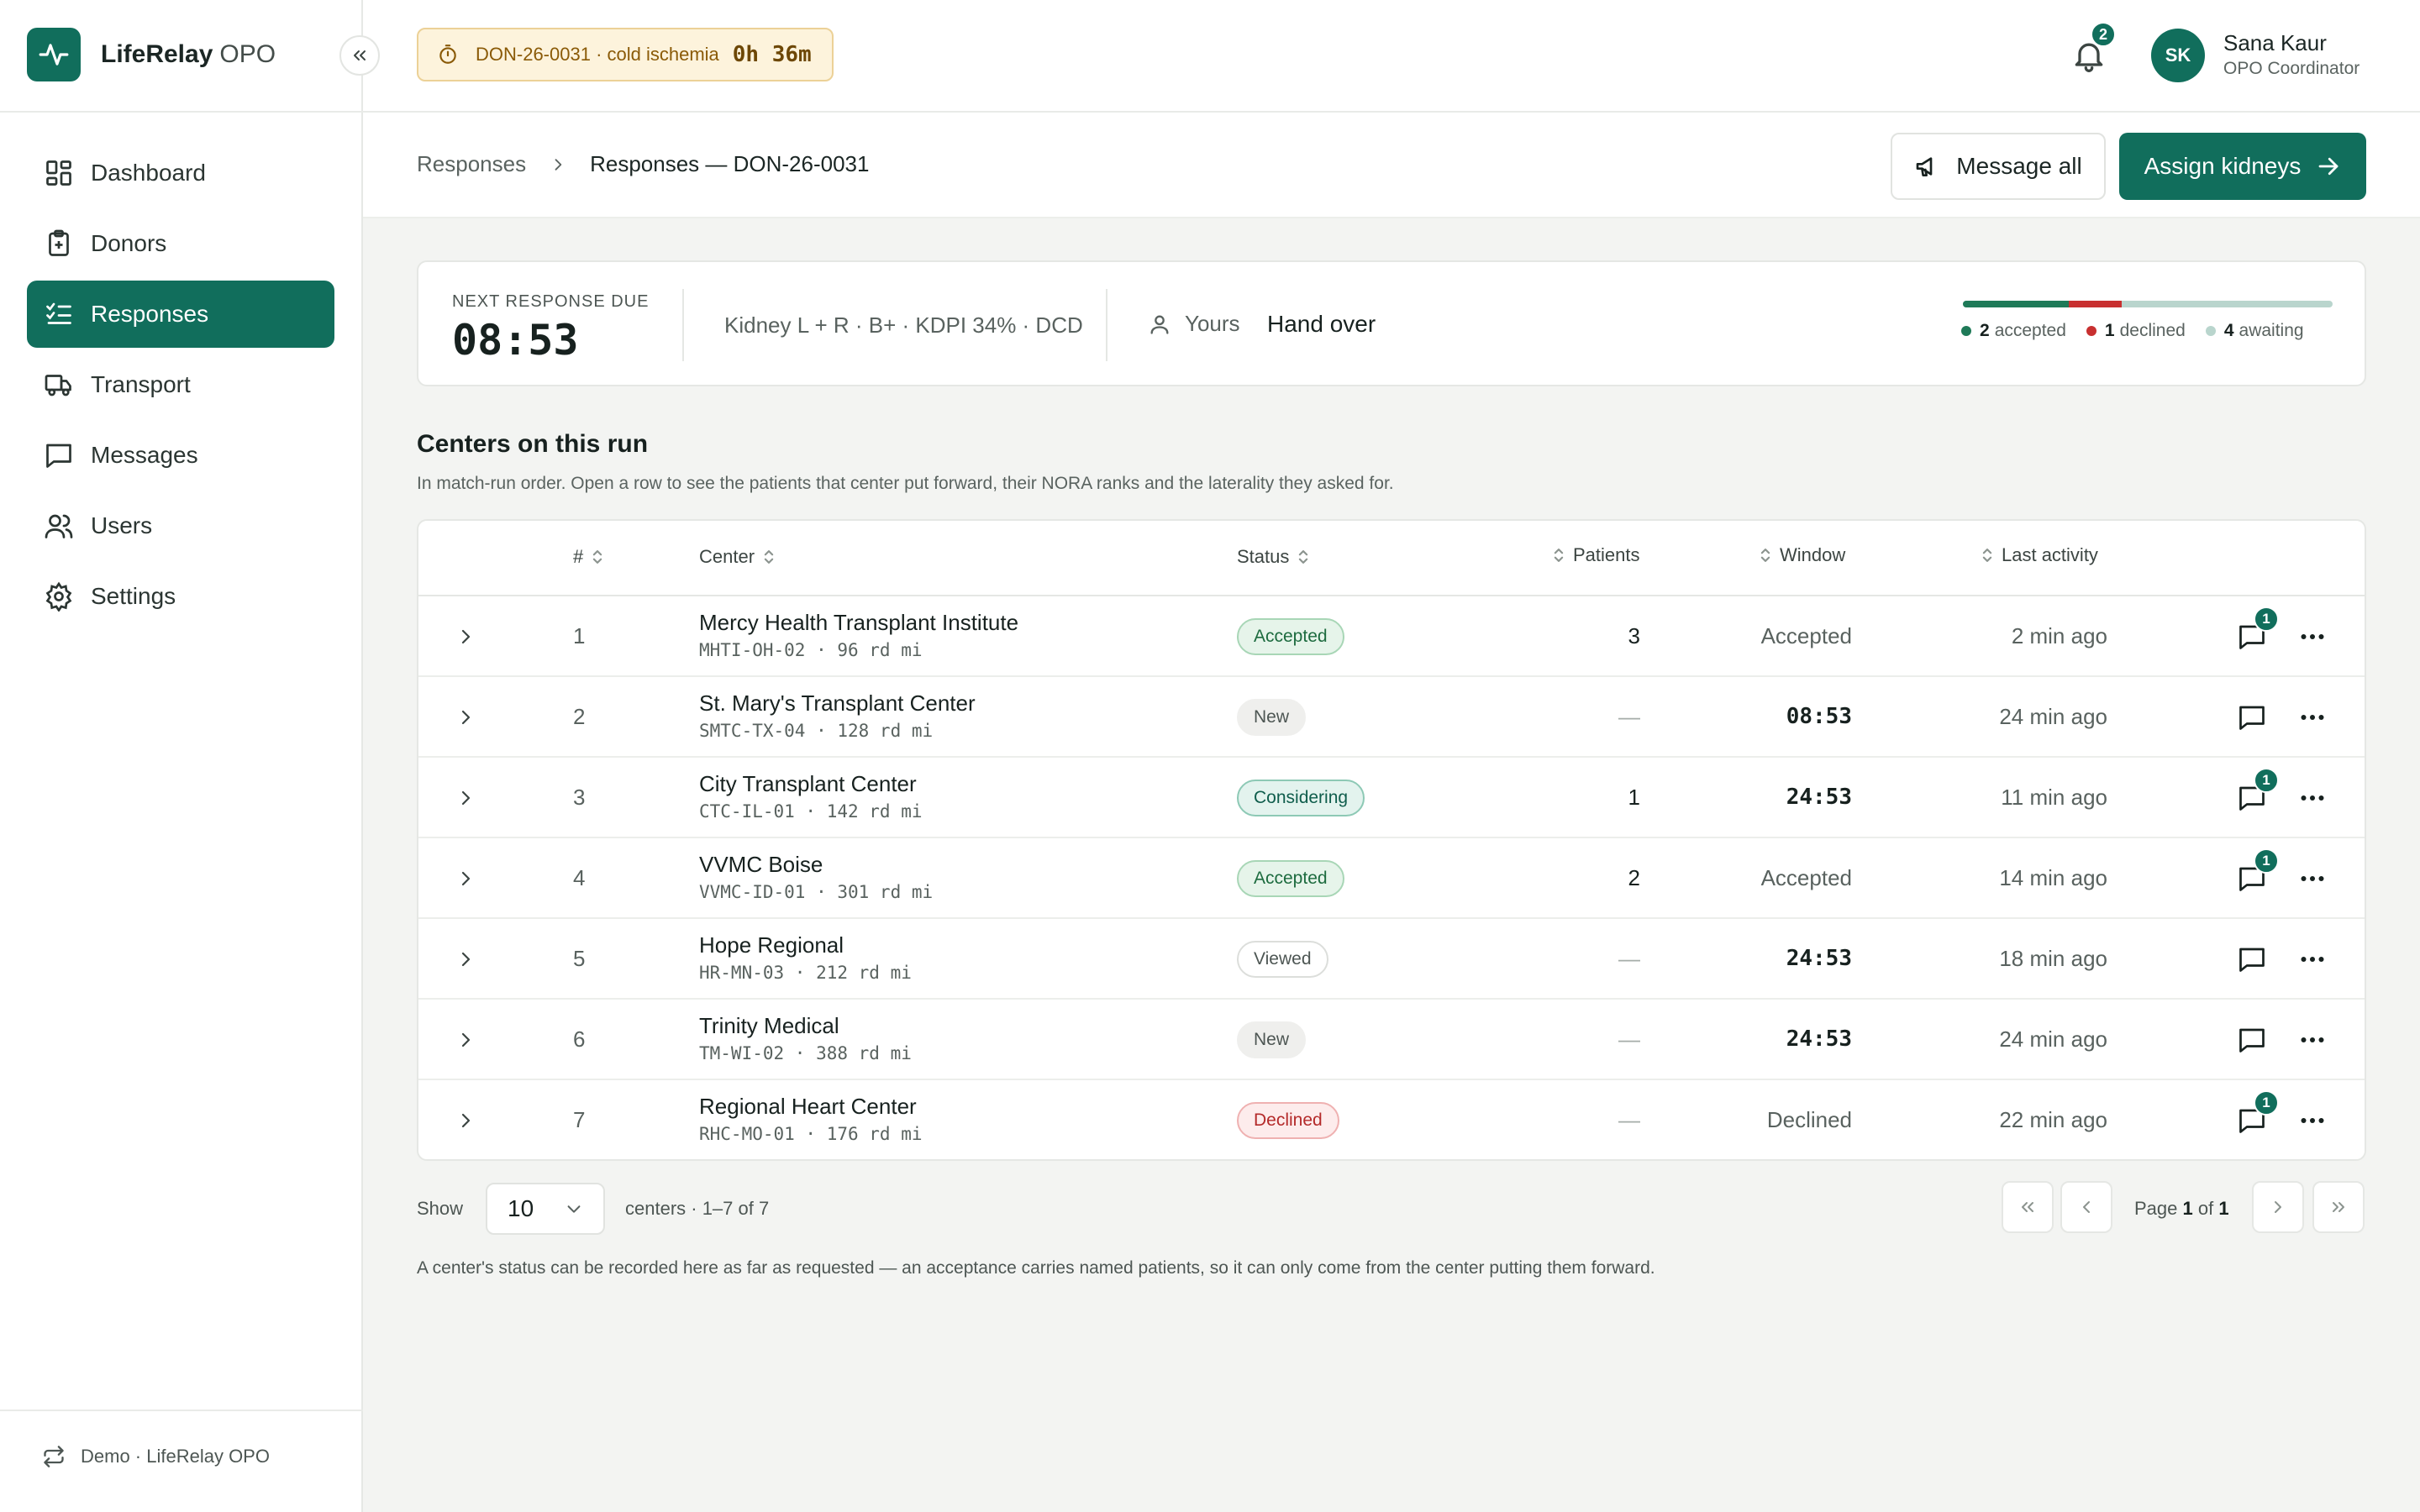 Image resolution: width=2420 pixels, height=1512 pixels. I want to click on sidebar-item-dashboard: Dashboard, so click(180, 173).